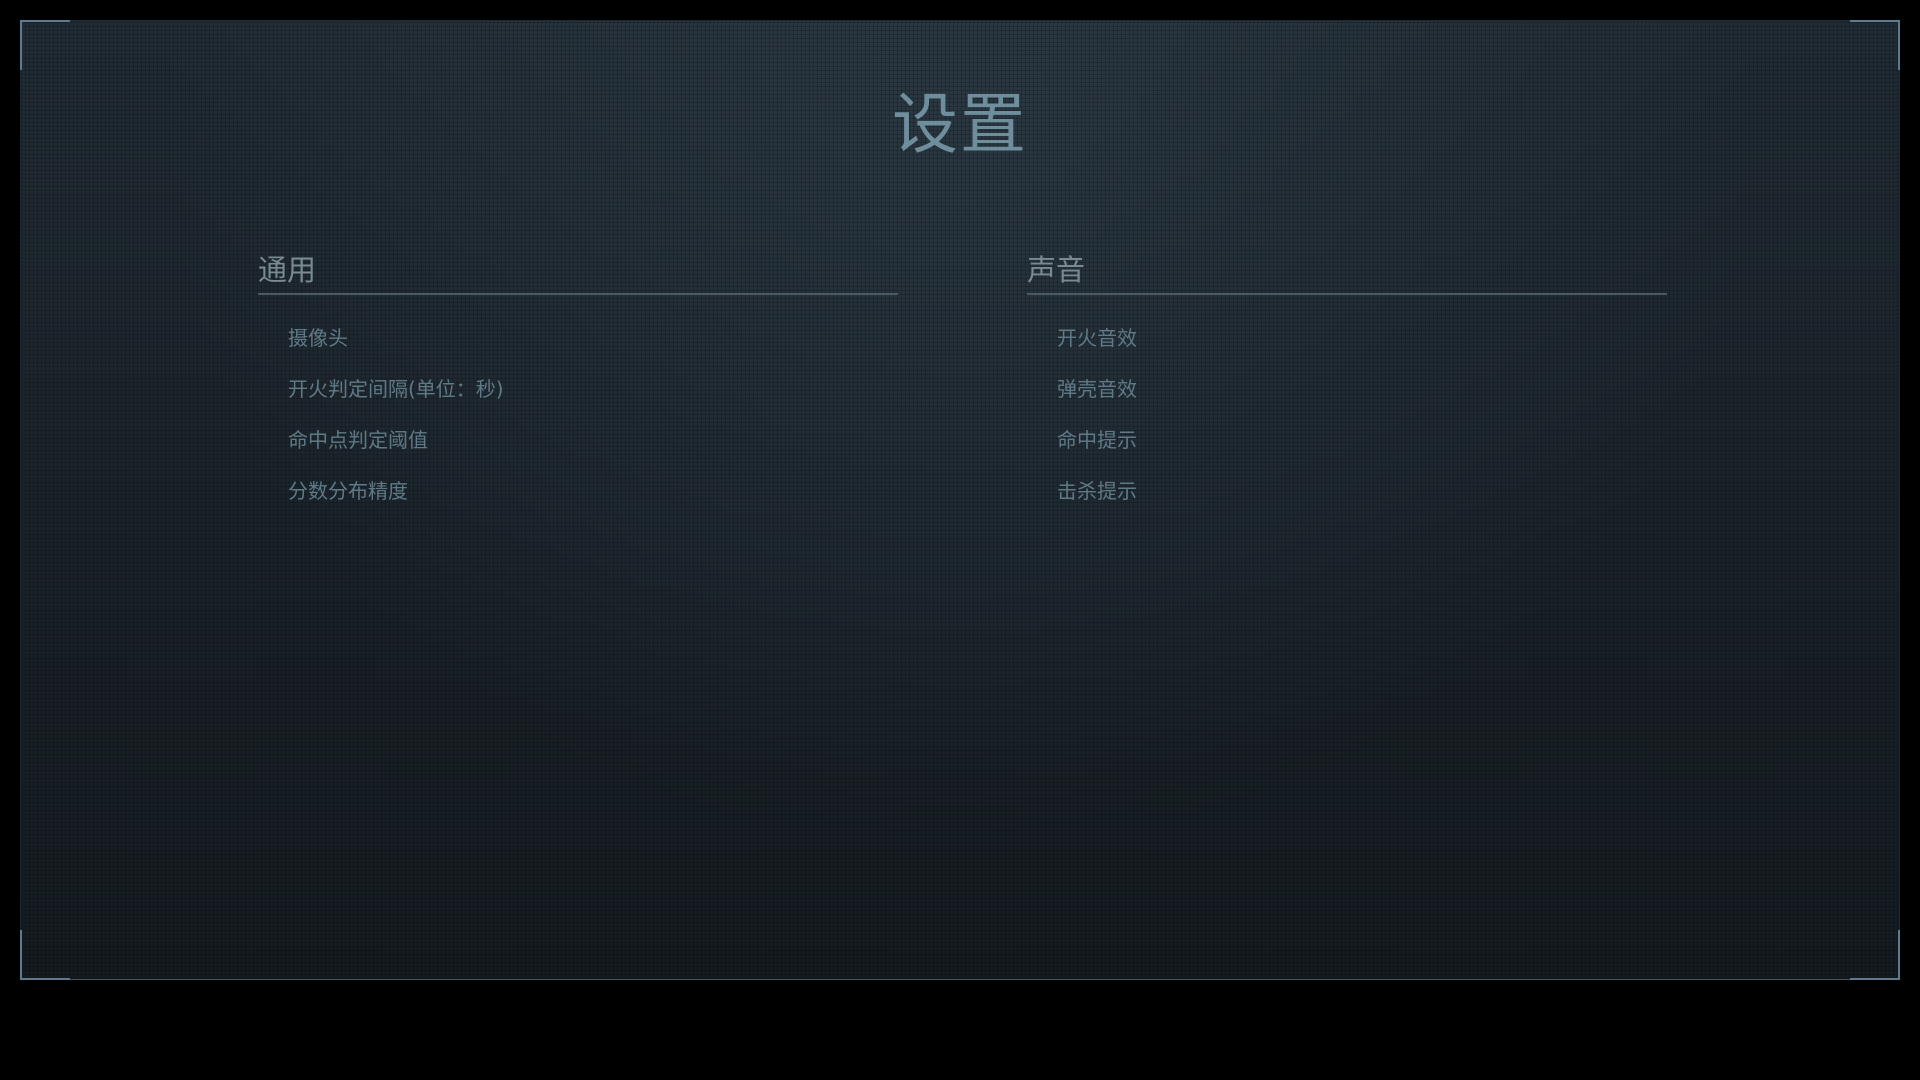 This screenshot has height=1080, width=1920. What do you see at coordinates (45, 45) in the screenshot?
I see `corner-bracket-top-left` at bounding box center [45, 45].